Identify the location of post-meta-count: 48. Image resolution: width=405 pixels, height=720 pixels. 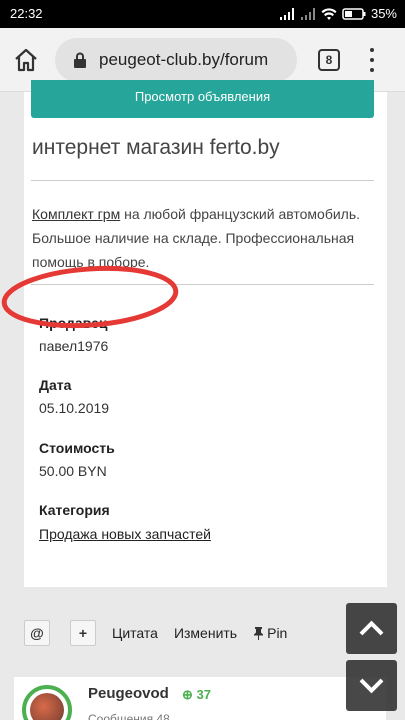
(163, 716).